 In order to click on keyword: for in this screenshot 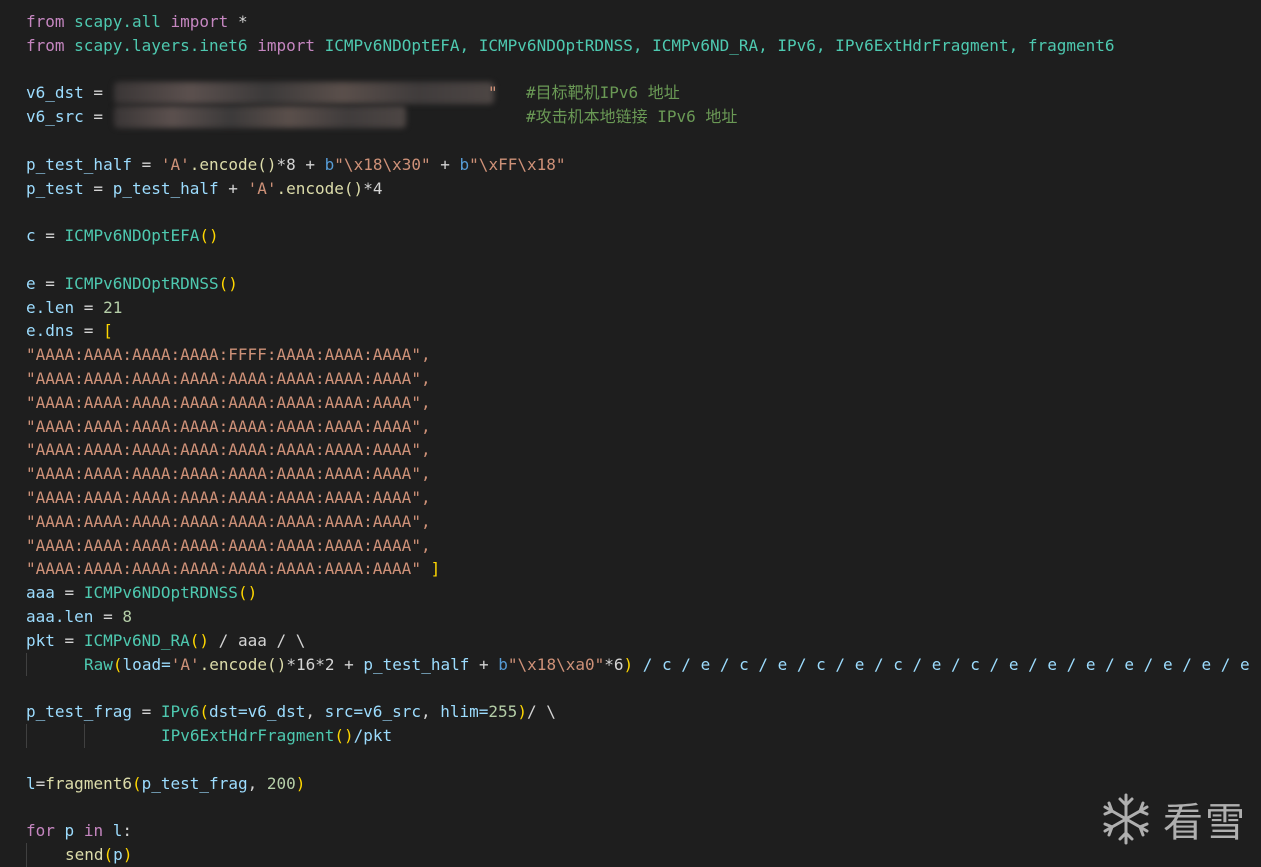, I will do `click(40, 831)`.